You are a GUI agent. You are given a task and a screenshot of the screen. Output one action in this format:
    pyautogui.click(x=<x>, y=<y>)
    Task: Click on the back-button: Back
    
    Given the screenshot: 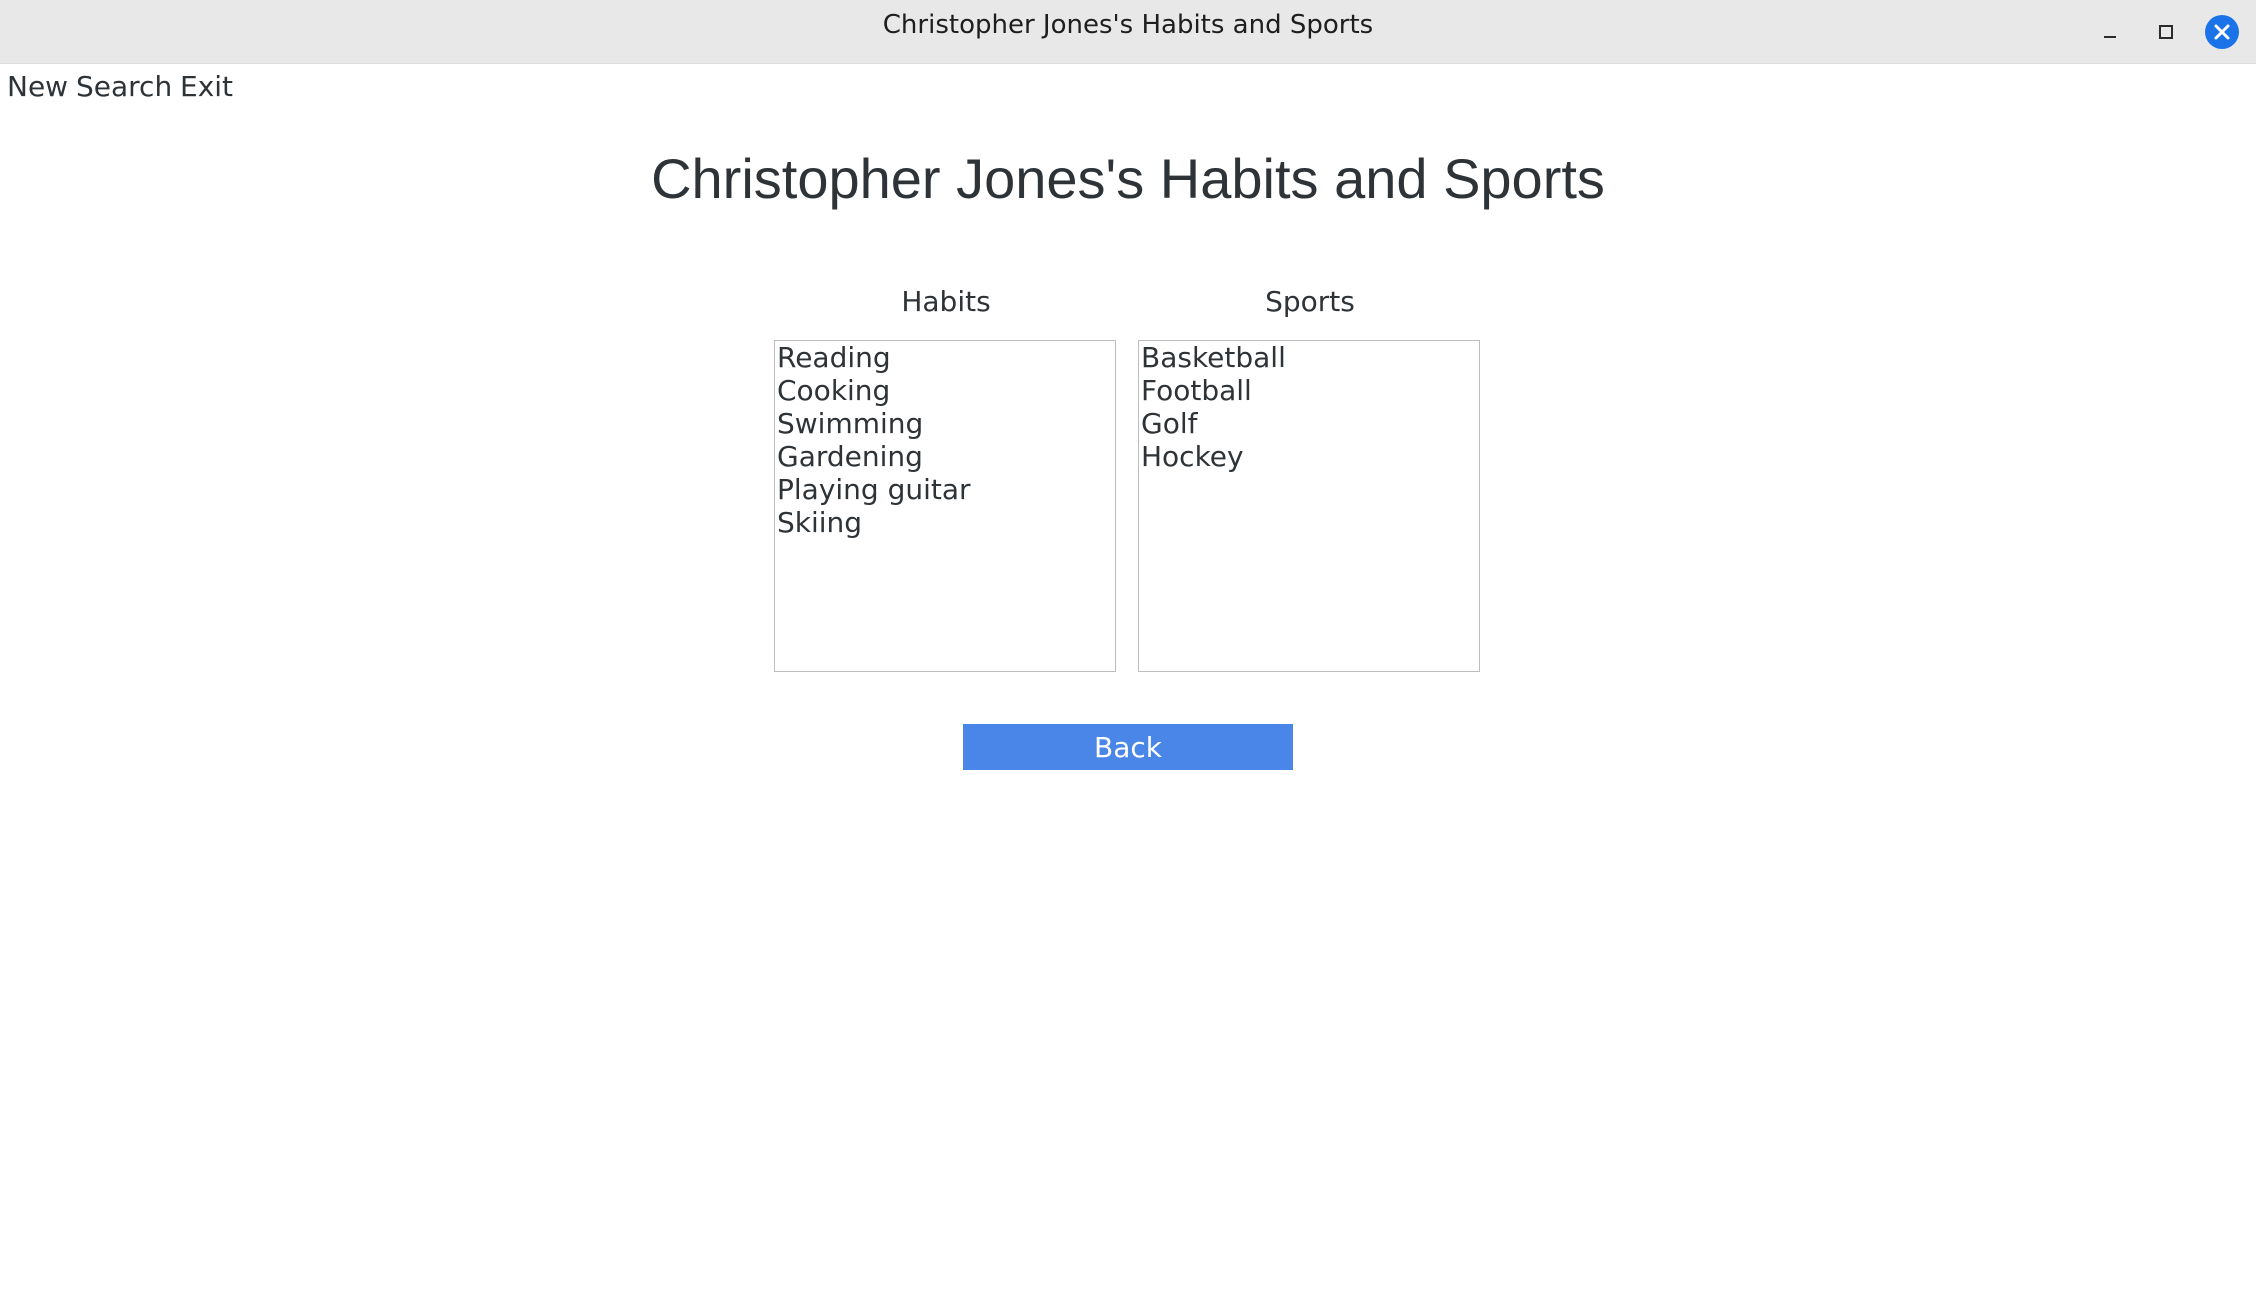 What is the action you would take?
    pyautogui.click(x=1128, y=747)
    